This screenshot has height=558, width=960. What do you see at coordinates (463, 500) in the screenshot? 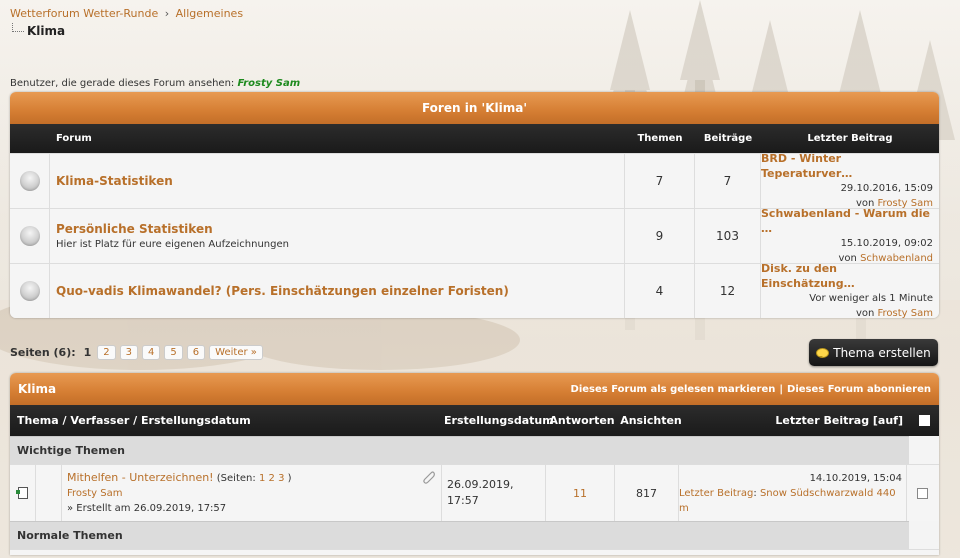
I see `thread-created-time: 17:57` at bounding box center [463, 500].